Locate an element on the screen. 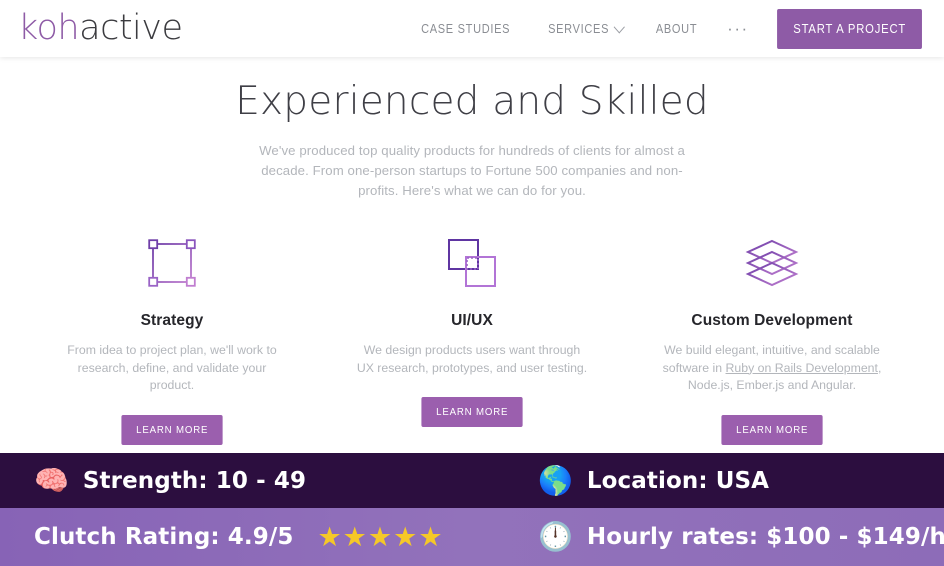 Image resolution: width=944 pixels, height=566 pixels. stat-strength: 🧠 Strength: 10 - 49 is located at coordinates (236, 480).